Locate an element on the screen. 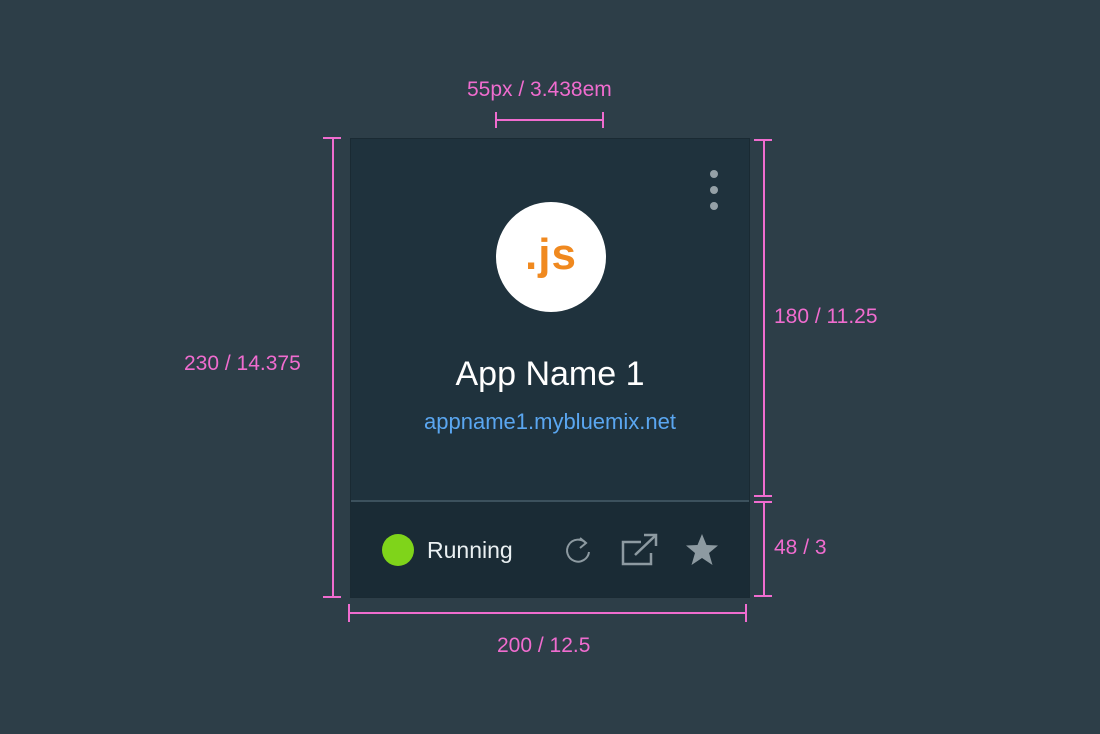 The width and height of the screenshot is (1100, 734). footer-height-line-cap-bottom is located at coordinates (763, 596).